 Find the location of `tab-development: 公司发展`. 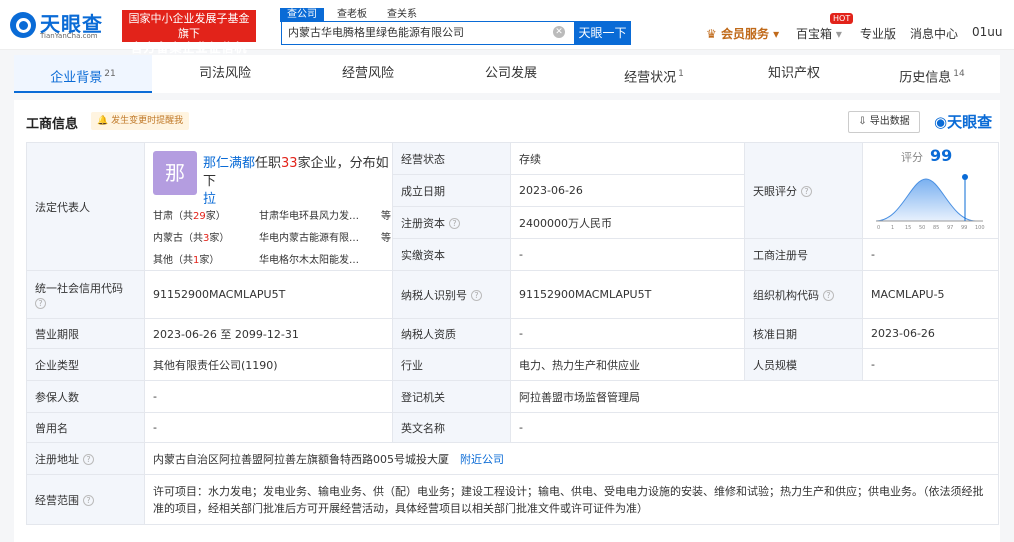

tab-development: 公司发展 is located at coordinates (511, 74).